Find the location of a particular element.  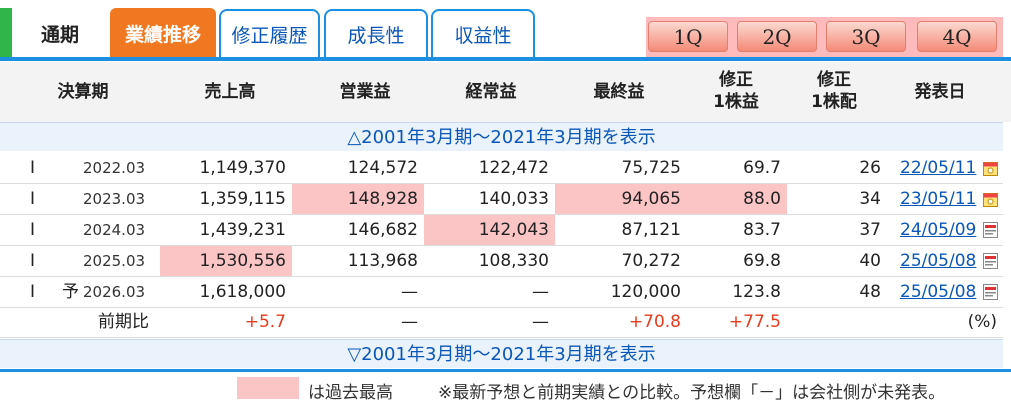

show-history-link-bottom: ▽2001年3月期～2021年3月期を表示 is located at coordinates (501, 353).